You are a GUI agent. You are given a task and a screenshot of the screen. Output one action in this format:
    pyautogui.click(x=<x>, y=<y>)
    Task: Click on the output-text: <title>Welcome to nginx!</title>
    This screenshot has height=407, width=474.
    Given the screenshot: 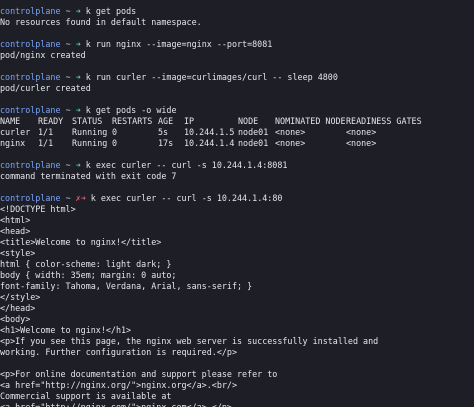 What is the action you would take?
    pyautogui.click(x=81, y=242)
    